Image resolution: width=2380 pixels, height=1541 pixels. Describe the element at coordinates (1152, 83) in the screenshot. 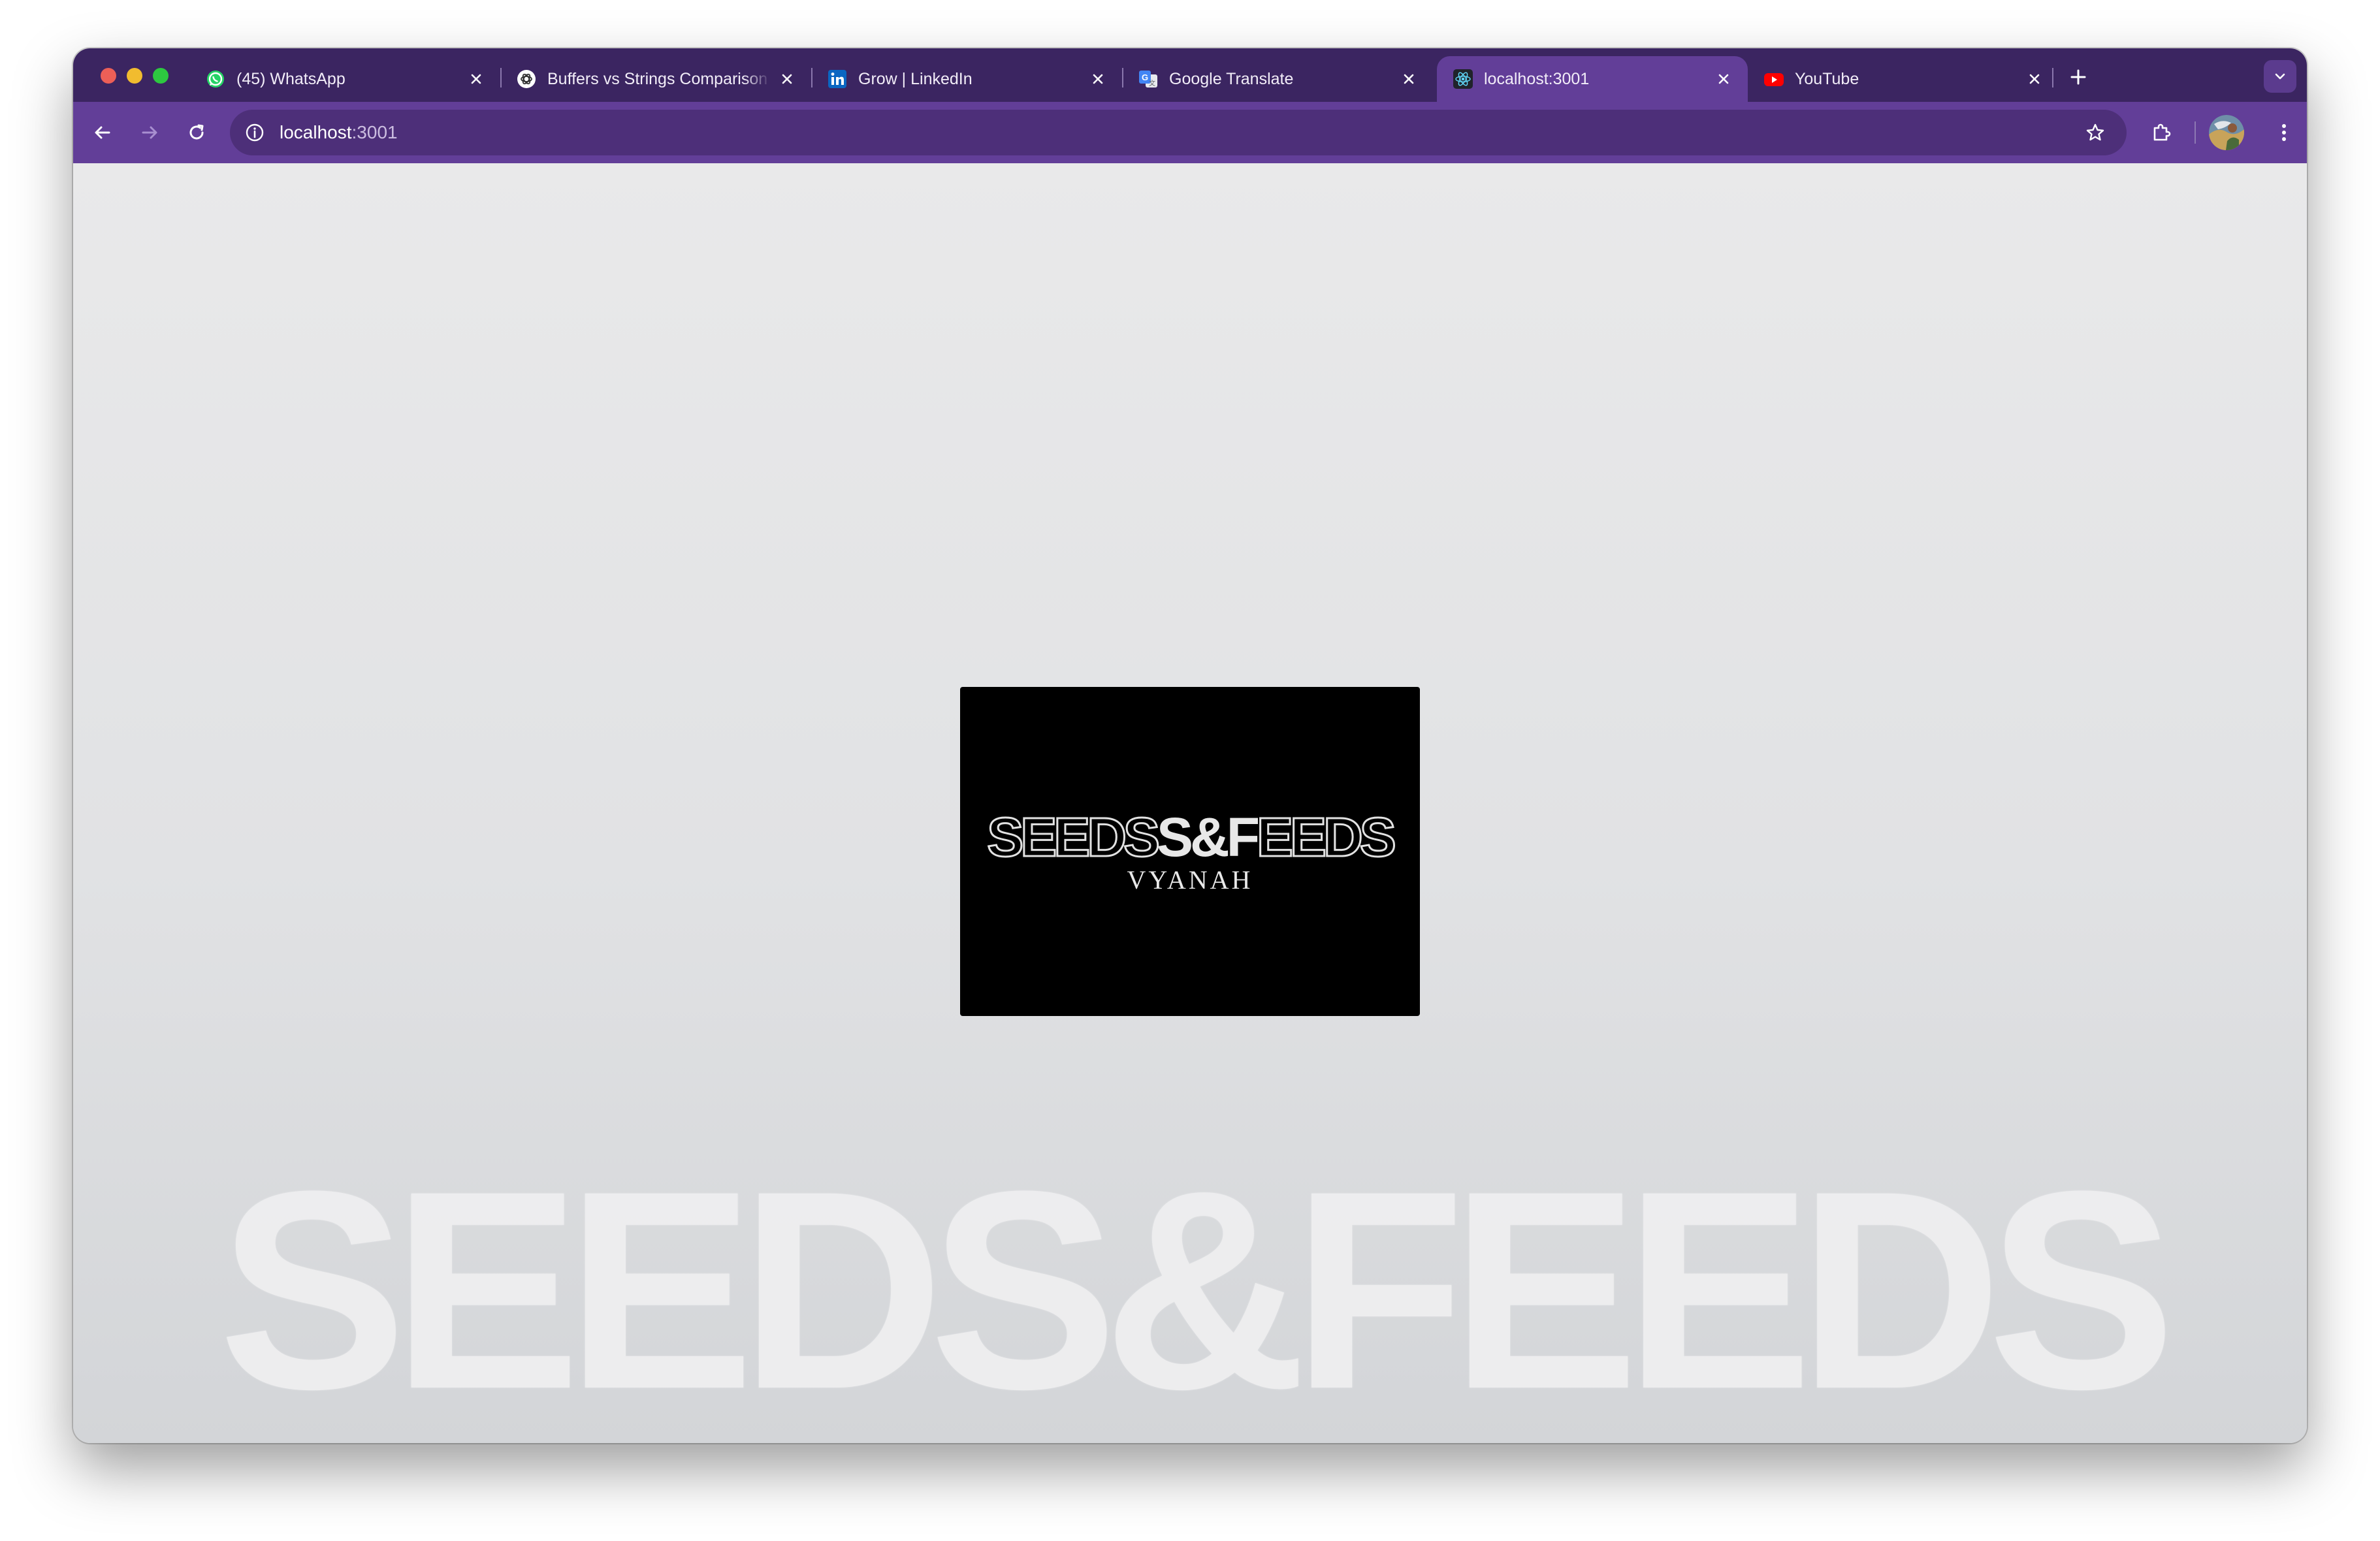

I see `svg-text: 文` at that location.